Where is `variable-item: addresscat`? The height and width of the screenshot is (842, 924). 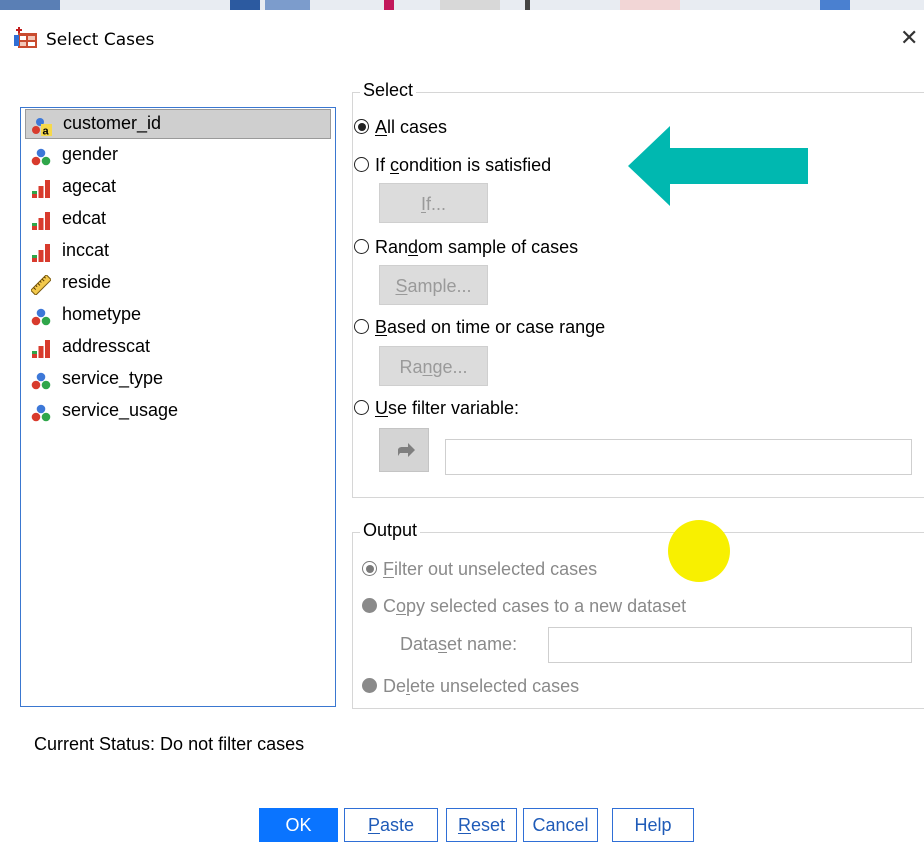
variable-item: addresscat is located at coordinates (178, 348).